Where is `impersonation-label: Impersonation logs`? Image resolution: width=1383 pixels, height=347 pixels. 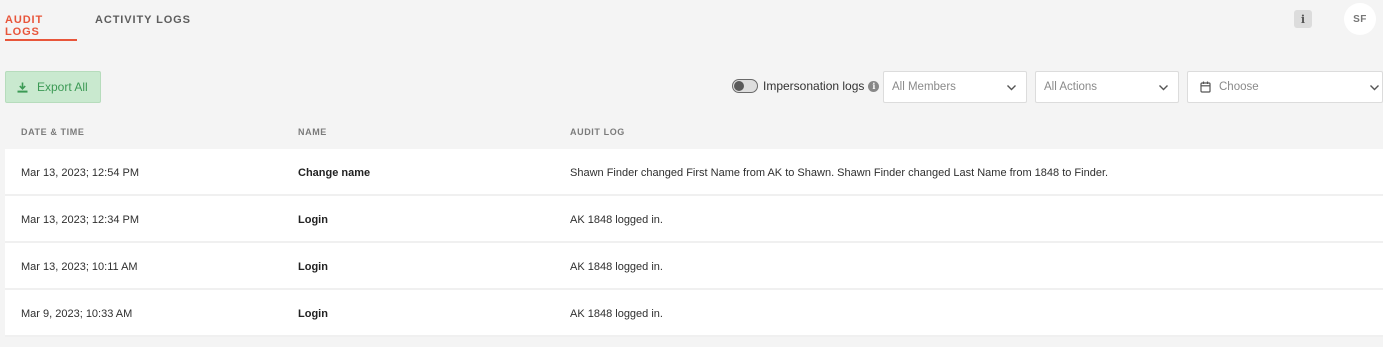
impersonation-label: Impersonation logs is located at coordinates (814, 86).